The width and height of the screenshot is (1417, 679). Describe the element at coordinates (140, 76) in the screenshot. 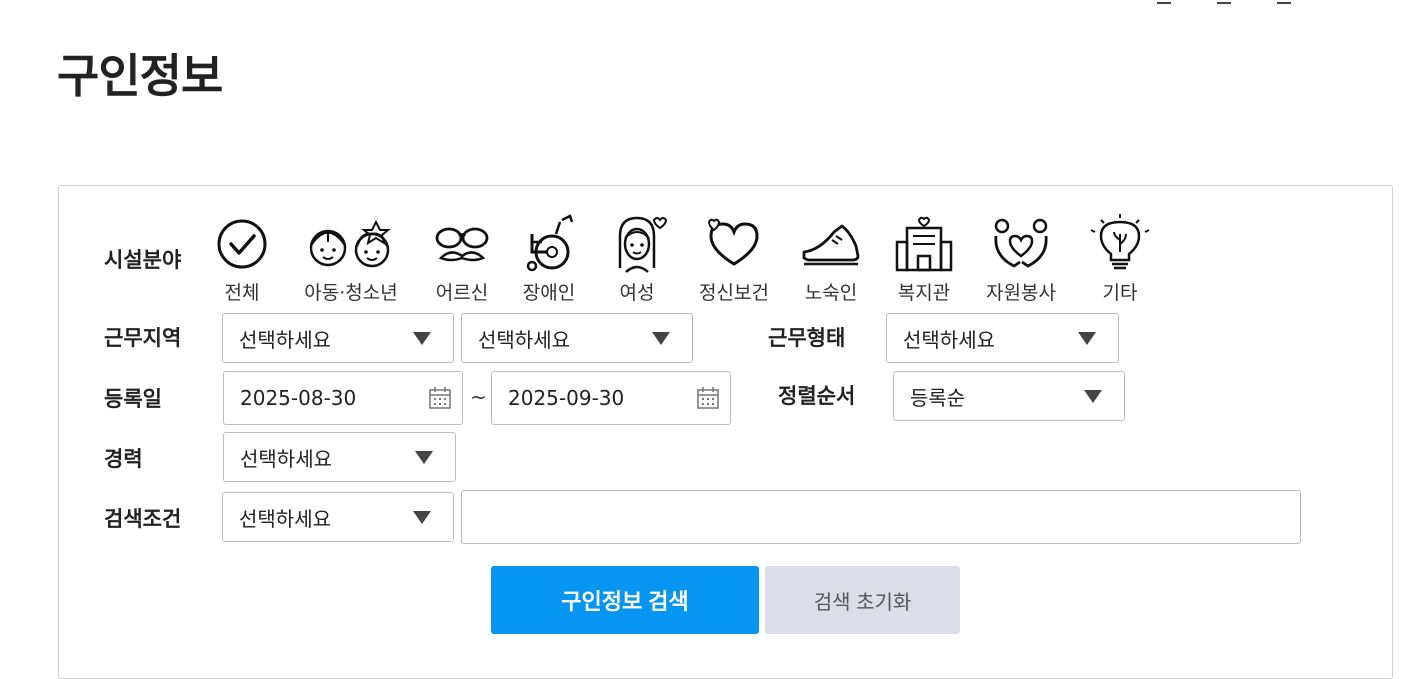

I see `page-title: 구인정보` at that location.